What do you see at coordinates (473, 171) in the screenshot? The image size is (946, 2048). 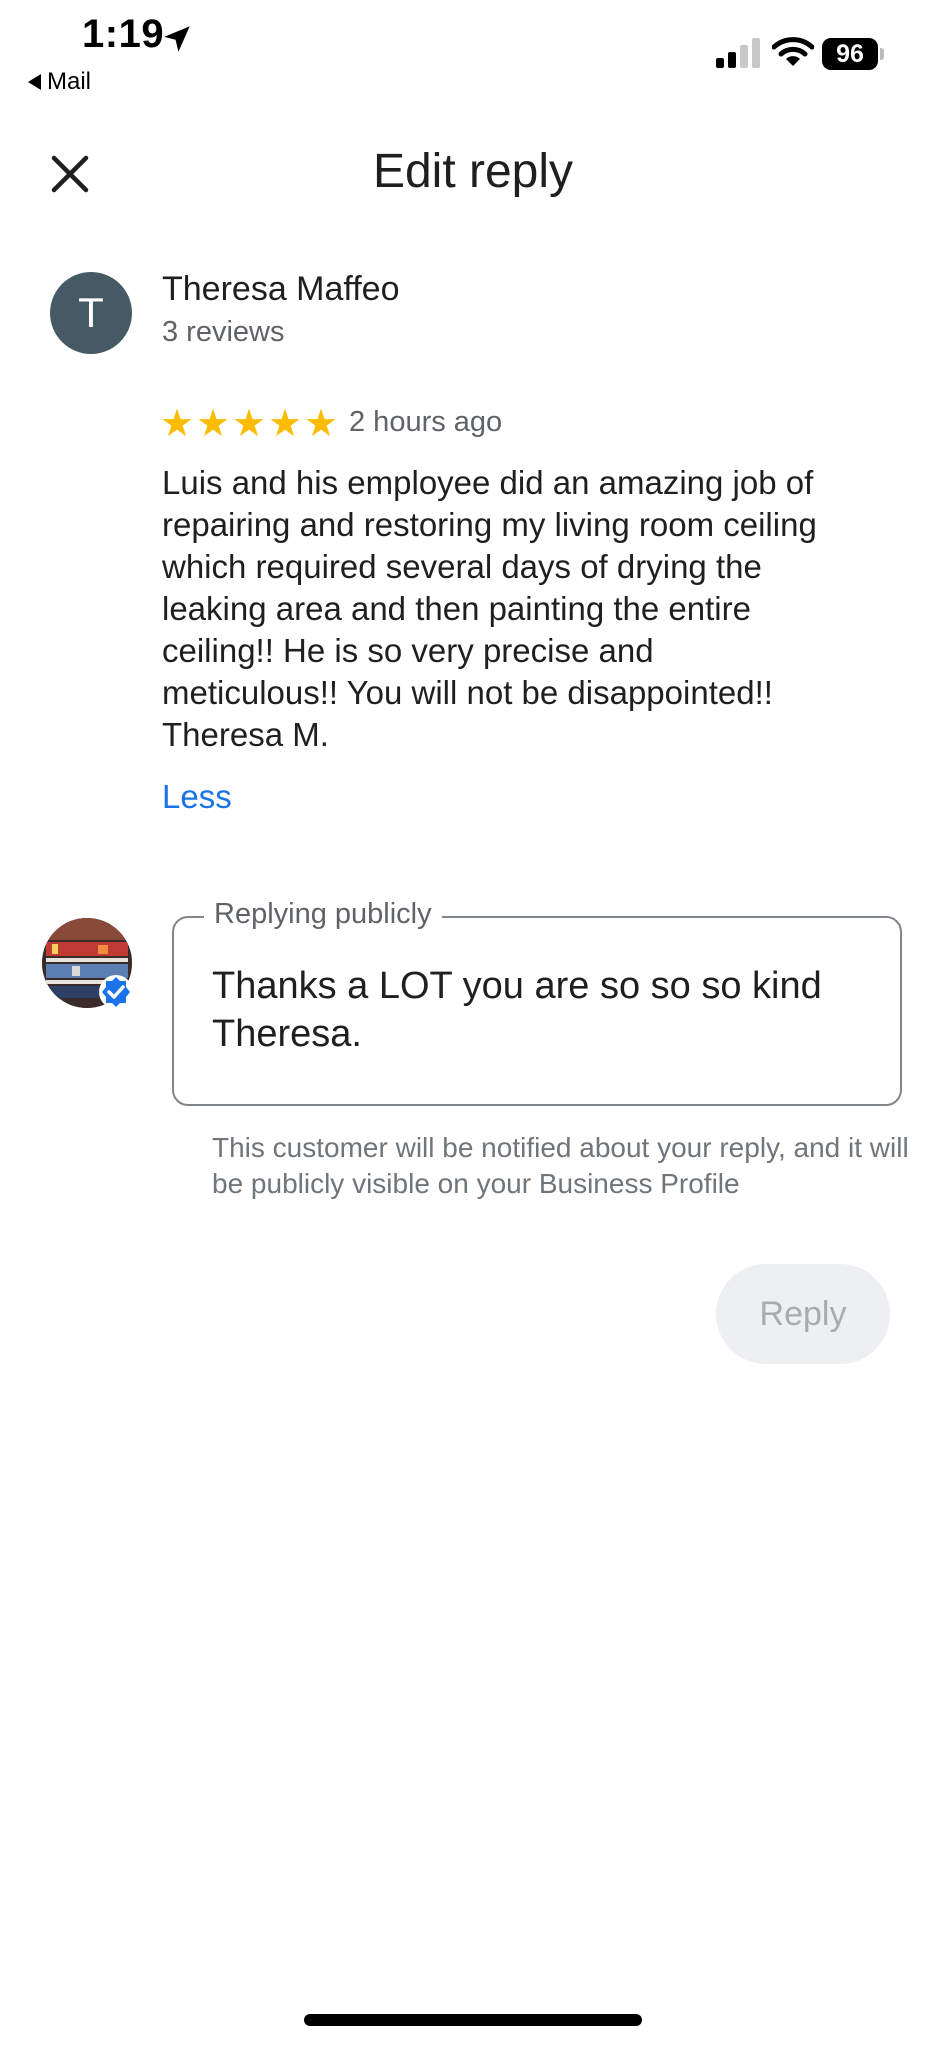 I see `page-title: Edit reply` at bounding box center [473, 171].